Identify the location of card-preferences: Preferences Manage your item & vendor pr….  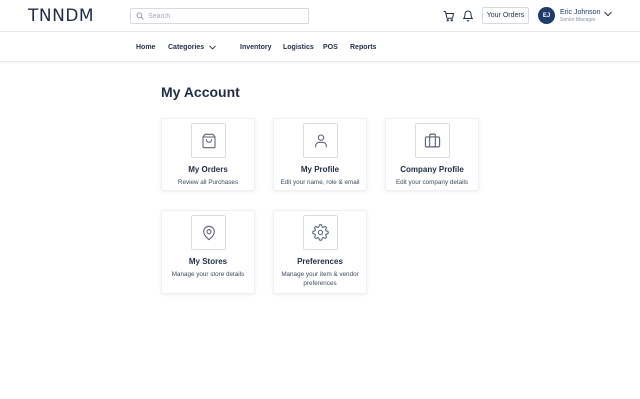
(320, 252).